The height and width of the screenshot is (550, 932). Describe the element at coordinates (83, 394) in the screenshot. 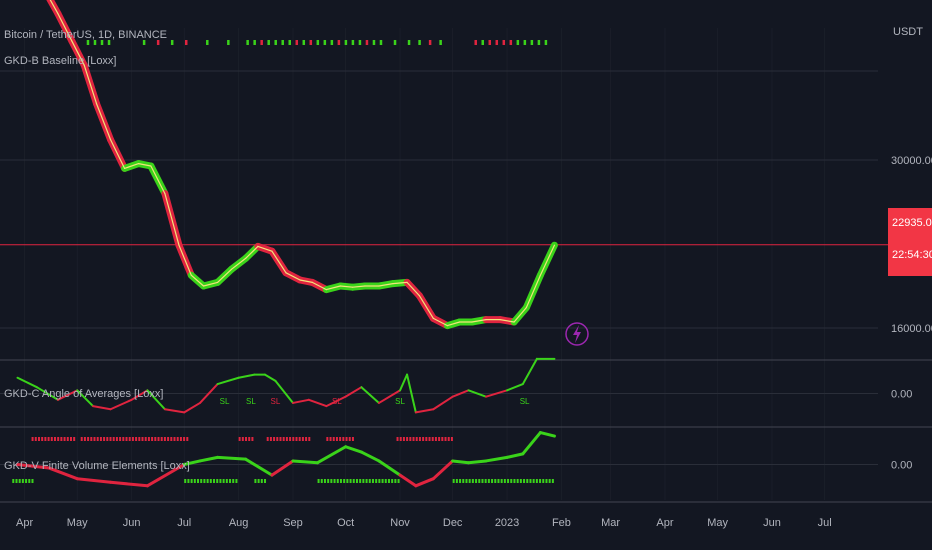

I see `angle-of-averages-title: GKD-C Angle of Averages [Loxx]` at that location.